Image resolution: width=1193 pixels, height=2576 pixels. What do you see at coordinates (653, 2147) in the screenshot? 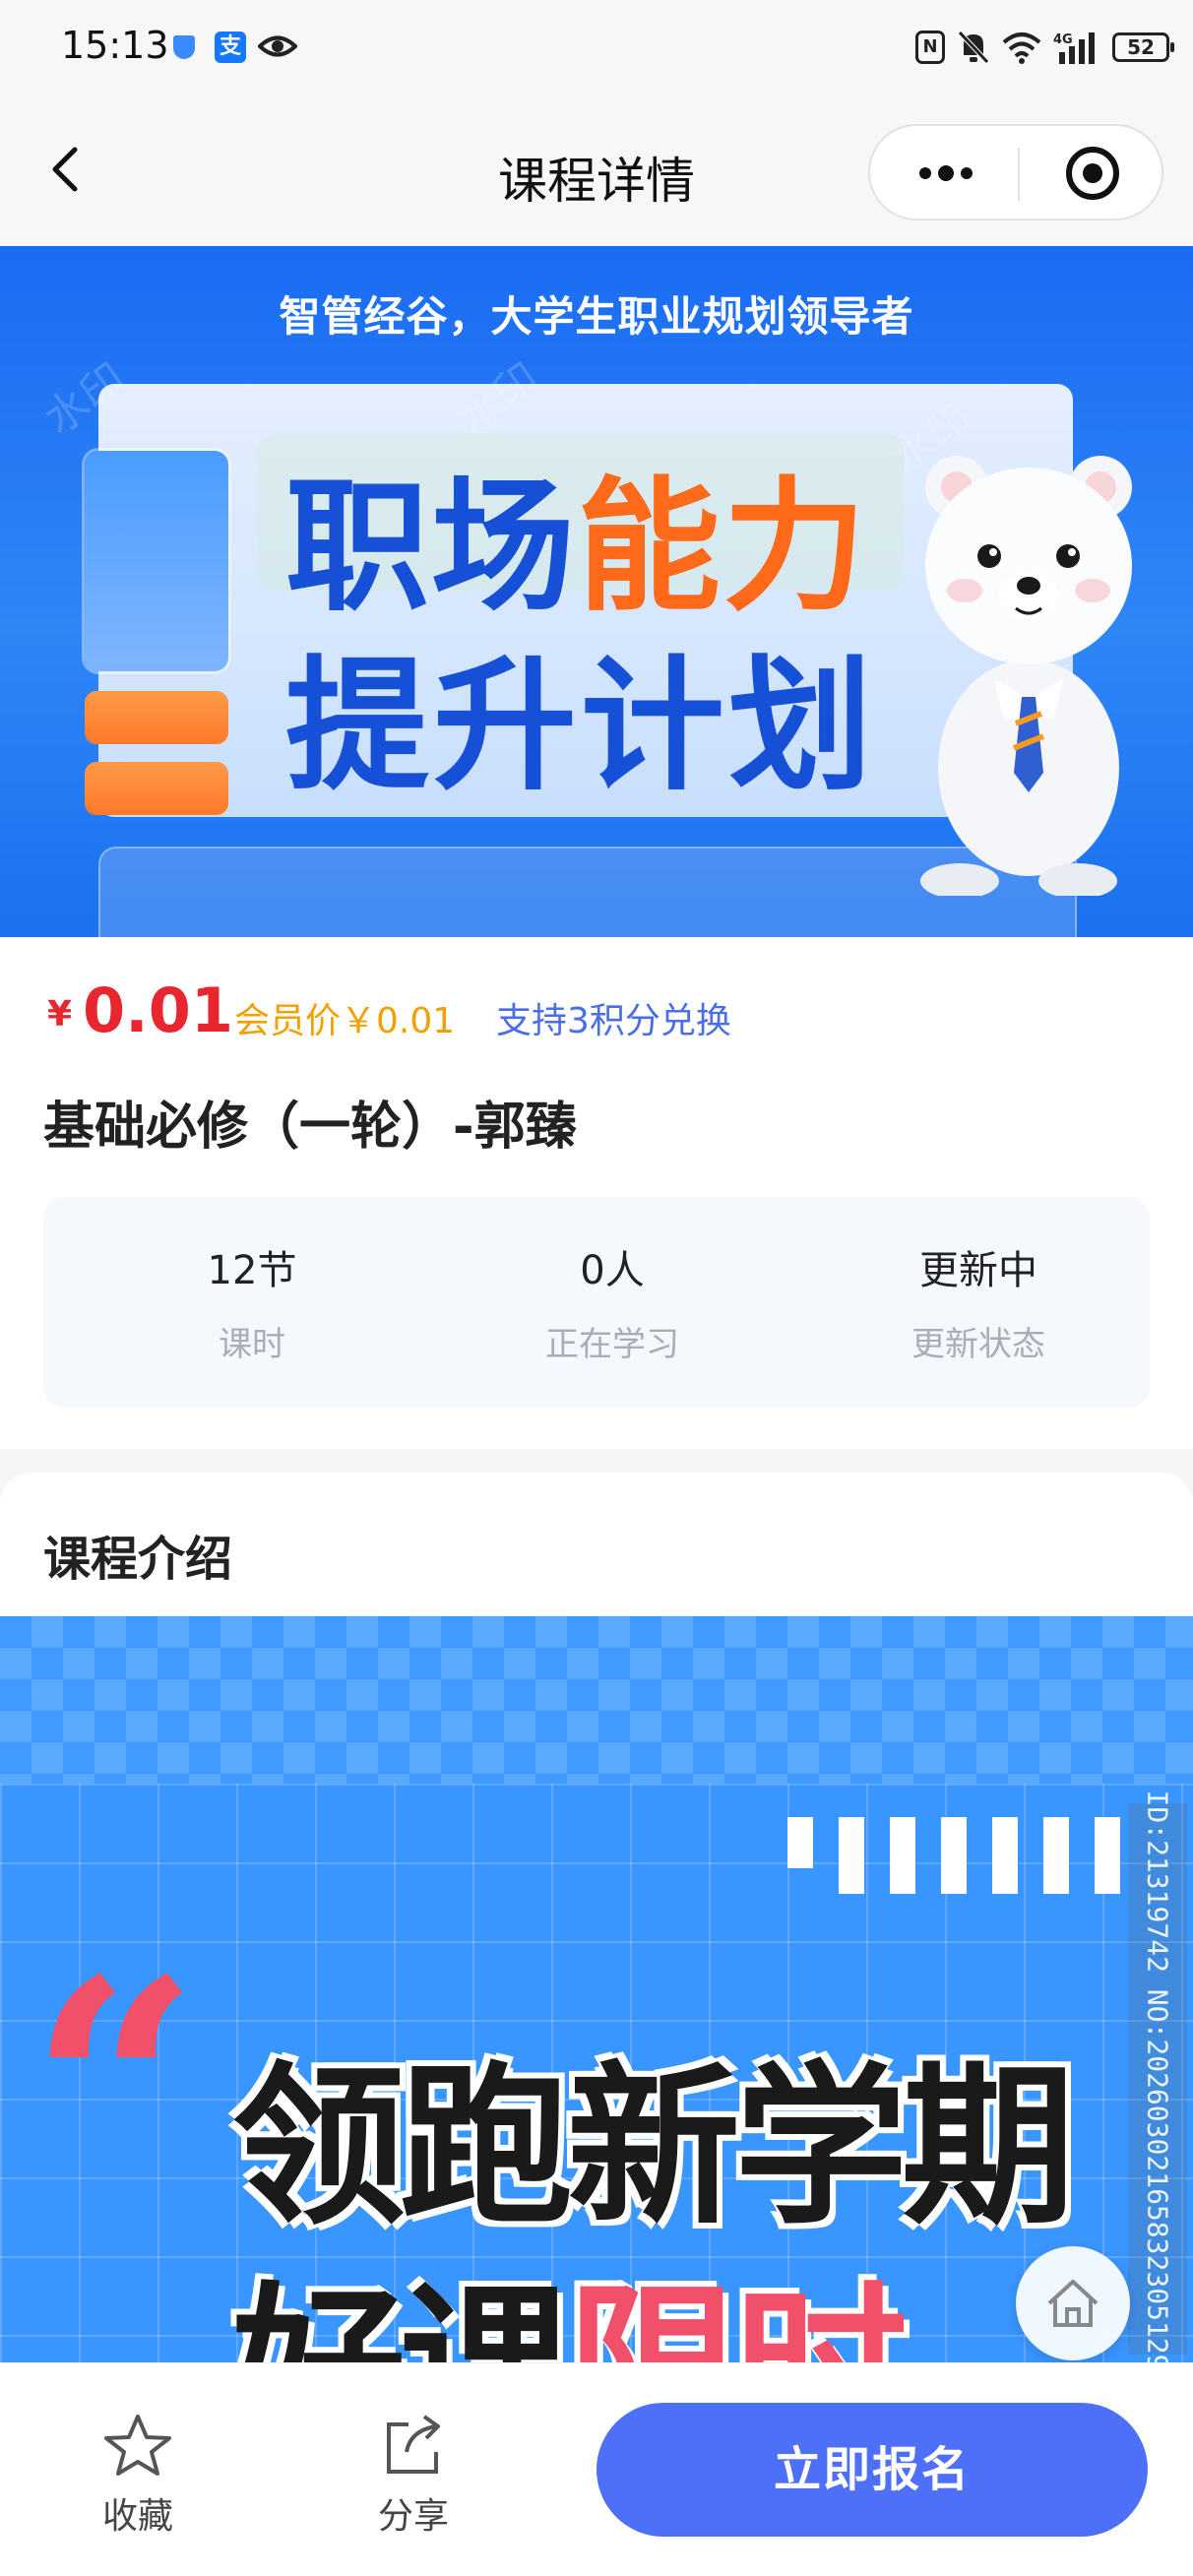
I see `poster-headline-1: 领跑新学期` at bounding box center [653, 2147].